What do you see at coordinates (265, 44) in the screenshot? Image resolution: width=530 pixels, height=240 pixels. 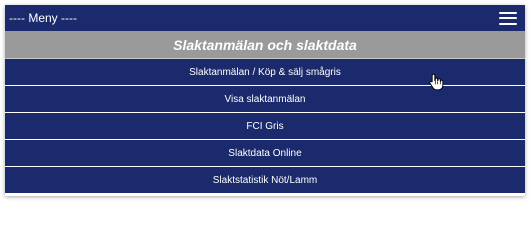 I see `section-header: Slaktanmälan och slaktdata` at bounding box center [265, 44].